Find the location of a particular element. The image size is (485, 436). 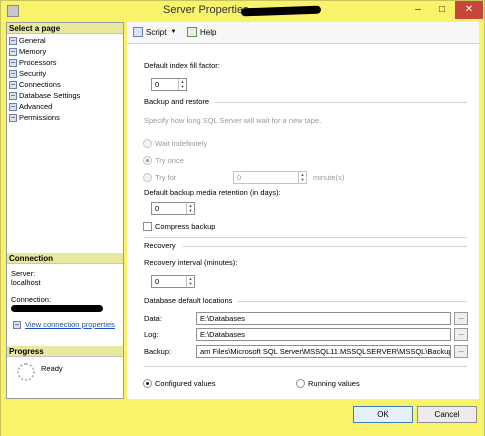

try-for-label: Try for is located at coordinates (166, 177).